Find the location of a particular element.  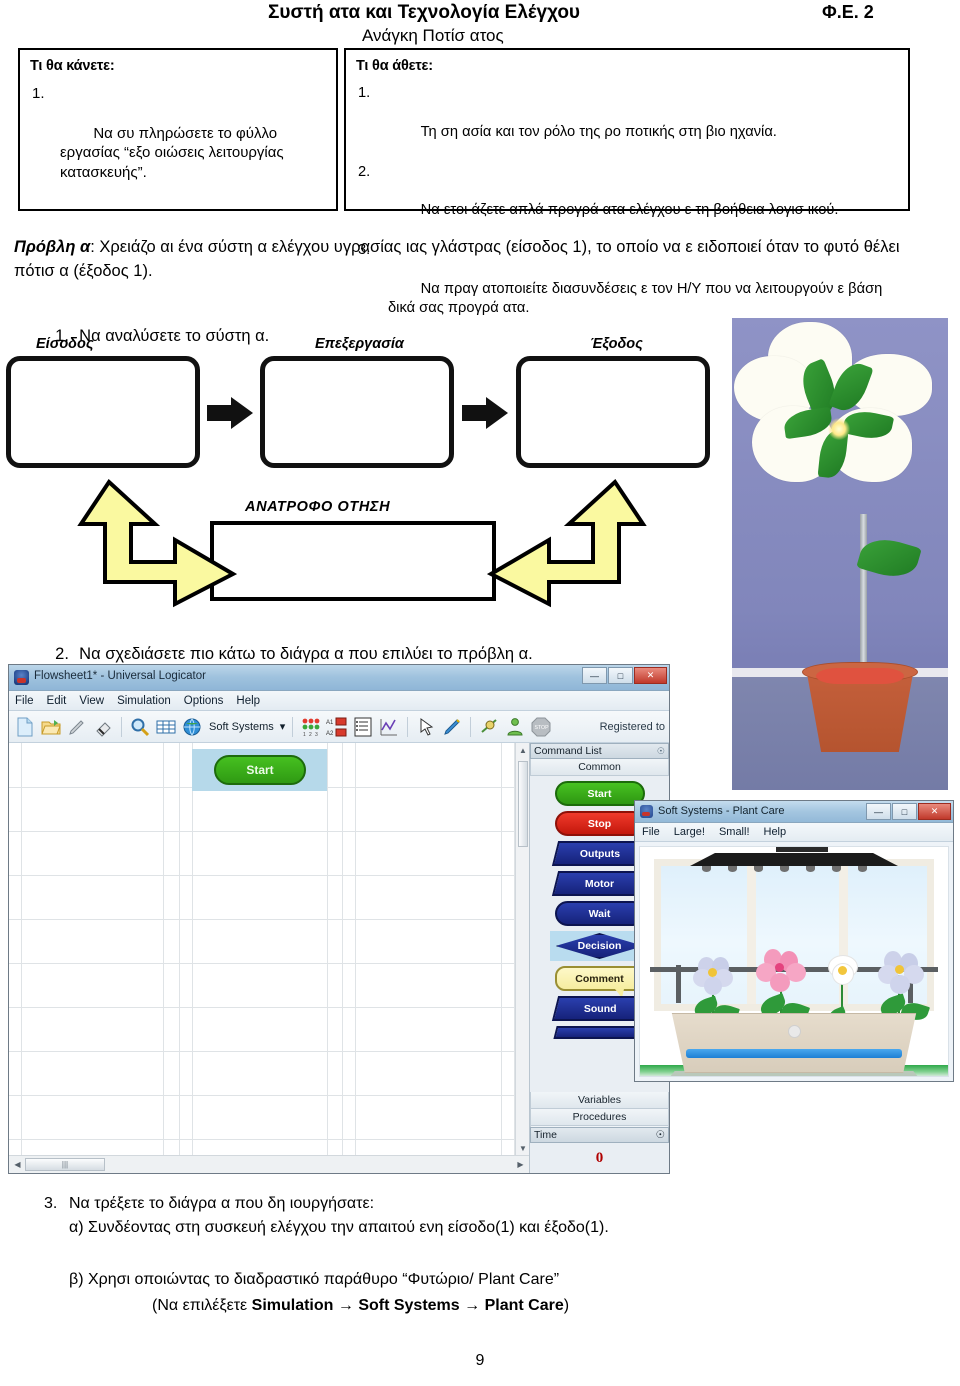

planter-sensor-knob is located at coordinates (794, 1031).